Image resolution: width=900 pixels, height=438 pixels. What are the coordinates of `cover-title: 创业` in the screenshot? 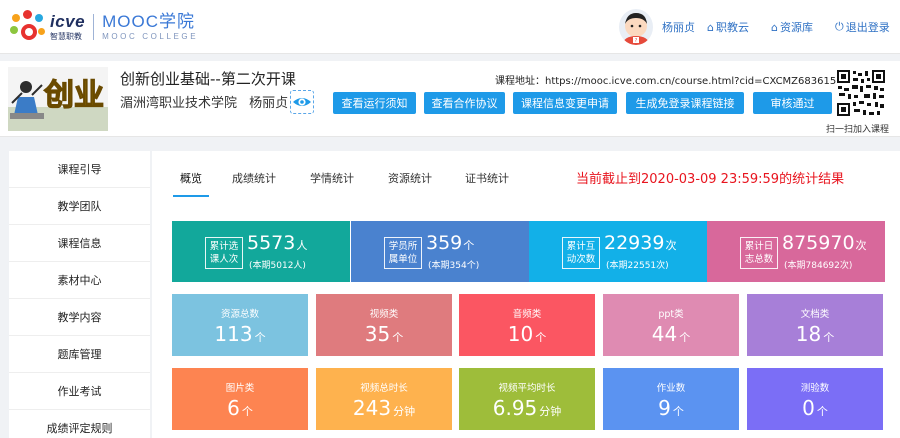 It's located at (73, 95).